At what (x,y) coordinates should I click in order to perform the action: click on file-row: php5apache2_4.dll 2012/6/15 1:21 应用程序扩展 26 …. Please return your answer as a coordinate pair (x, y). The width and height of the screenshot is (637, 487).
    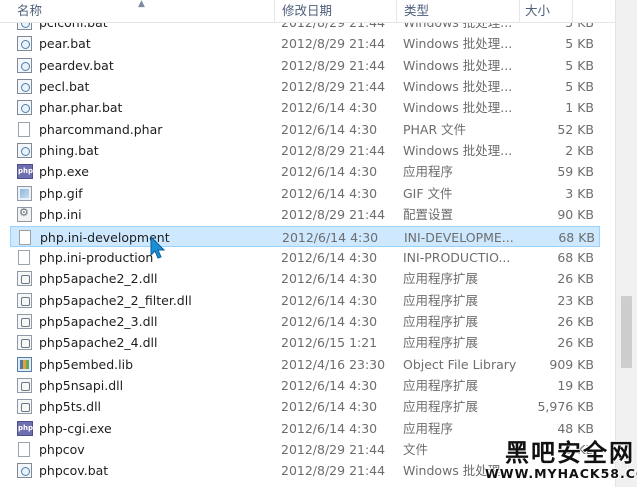
    Looking at the image, I should click on (305, 342).